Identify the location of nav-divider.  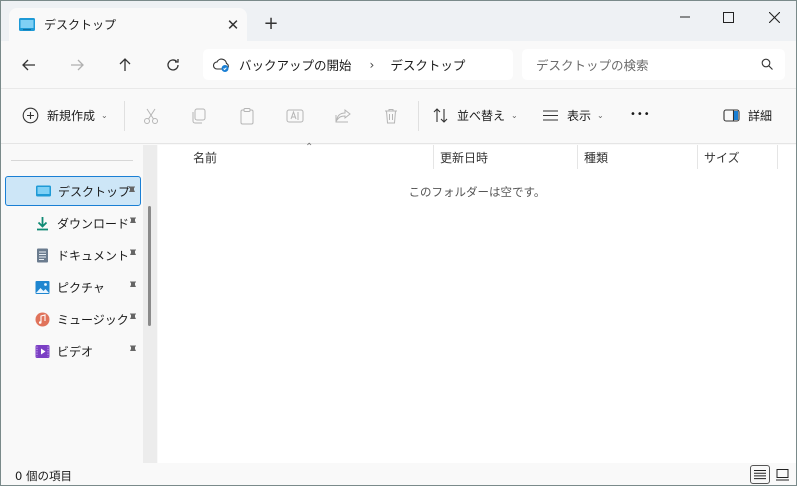
(72, 160).